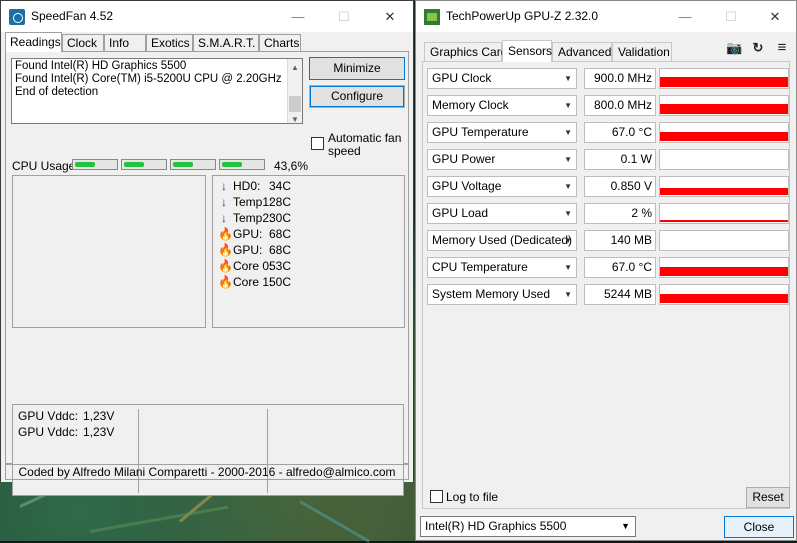 This screenshot has width=797, height=543. I want to click on temperature-row: ↓ Temp1:28C, so click(254, 203).